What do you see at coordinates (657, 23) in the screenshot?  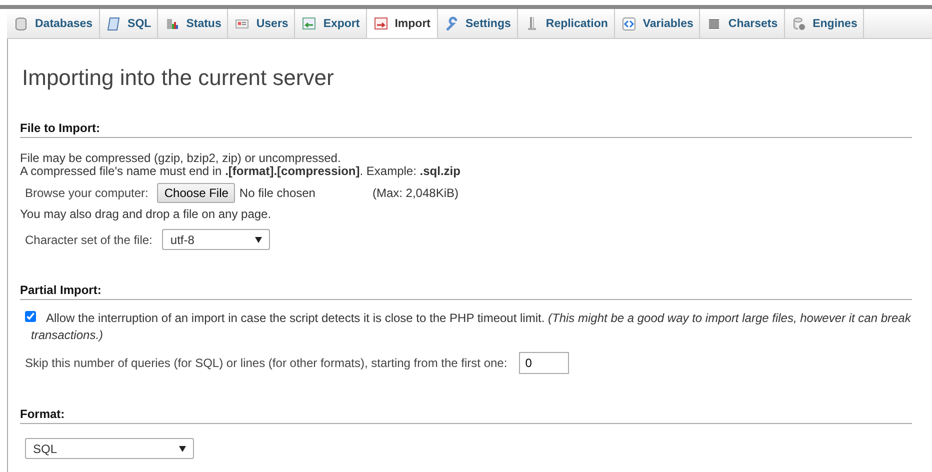 I see `tab: Variables` at bounding box center [657, 23].